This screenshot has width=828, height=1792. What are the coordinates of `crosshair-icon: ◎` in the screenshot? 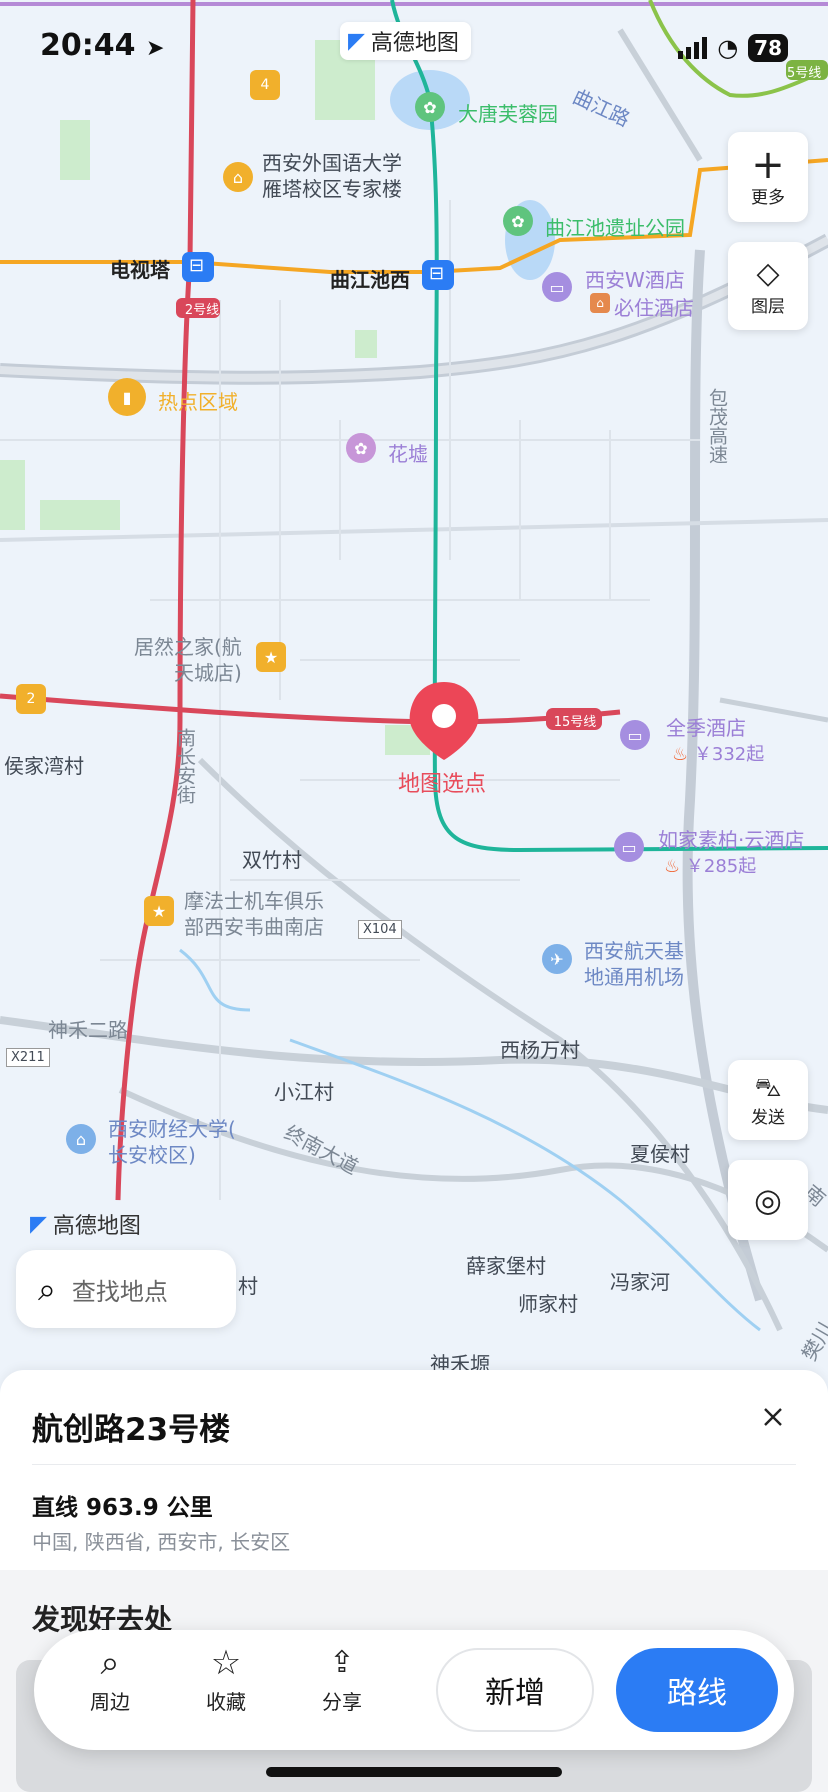 It's located at (768, 1200).